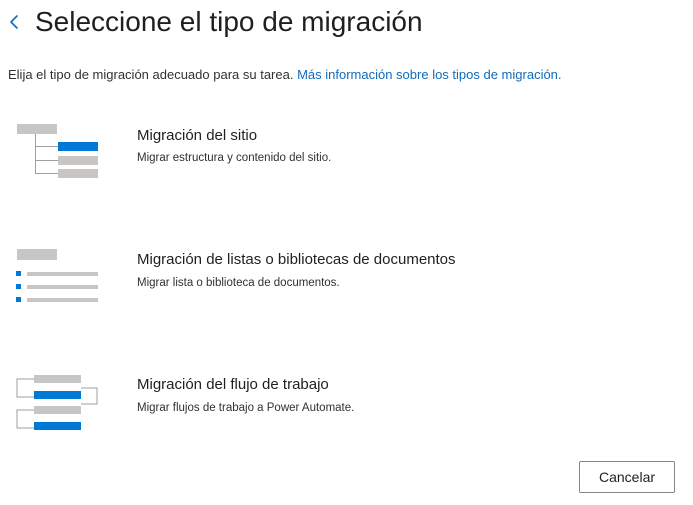  I want to click on chevron-left-icon, so click(14, 22).